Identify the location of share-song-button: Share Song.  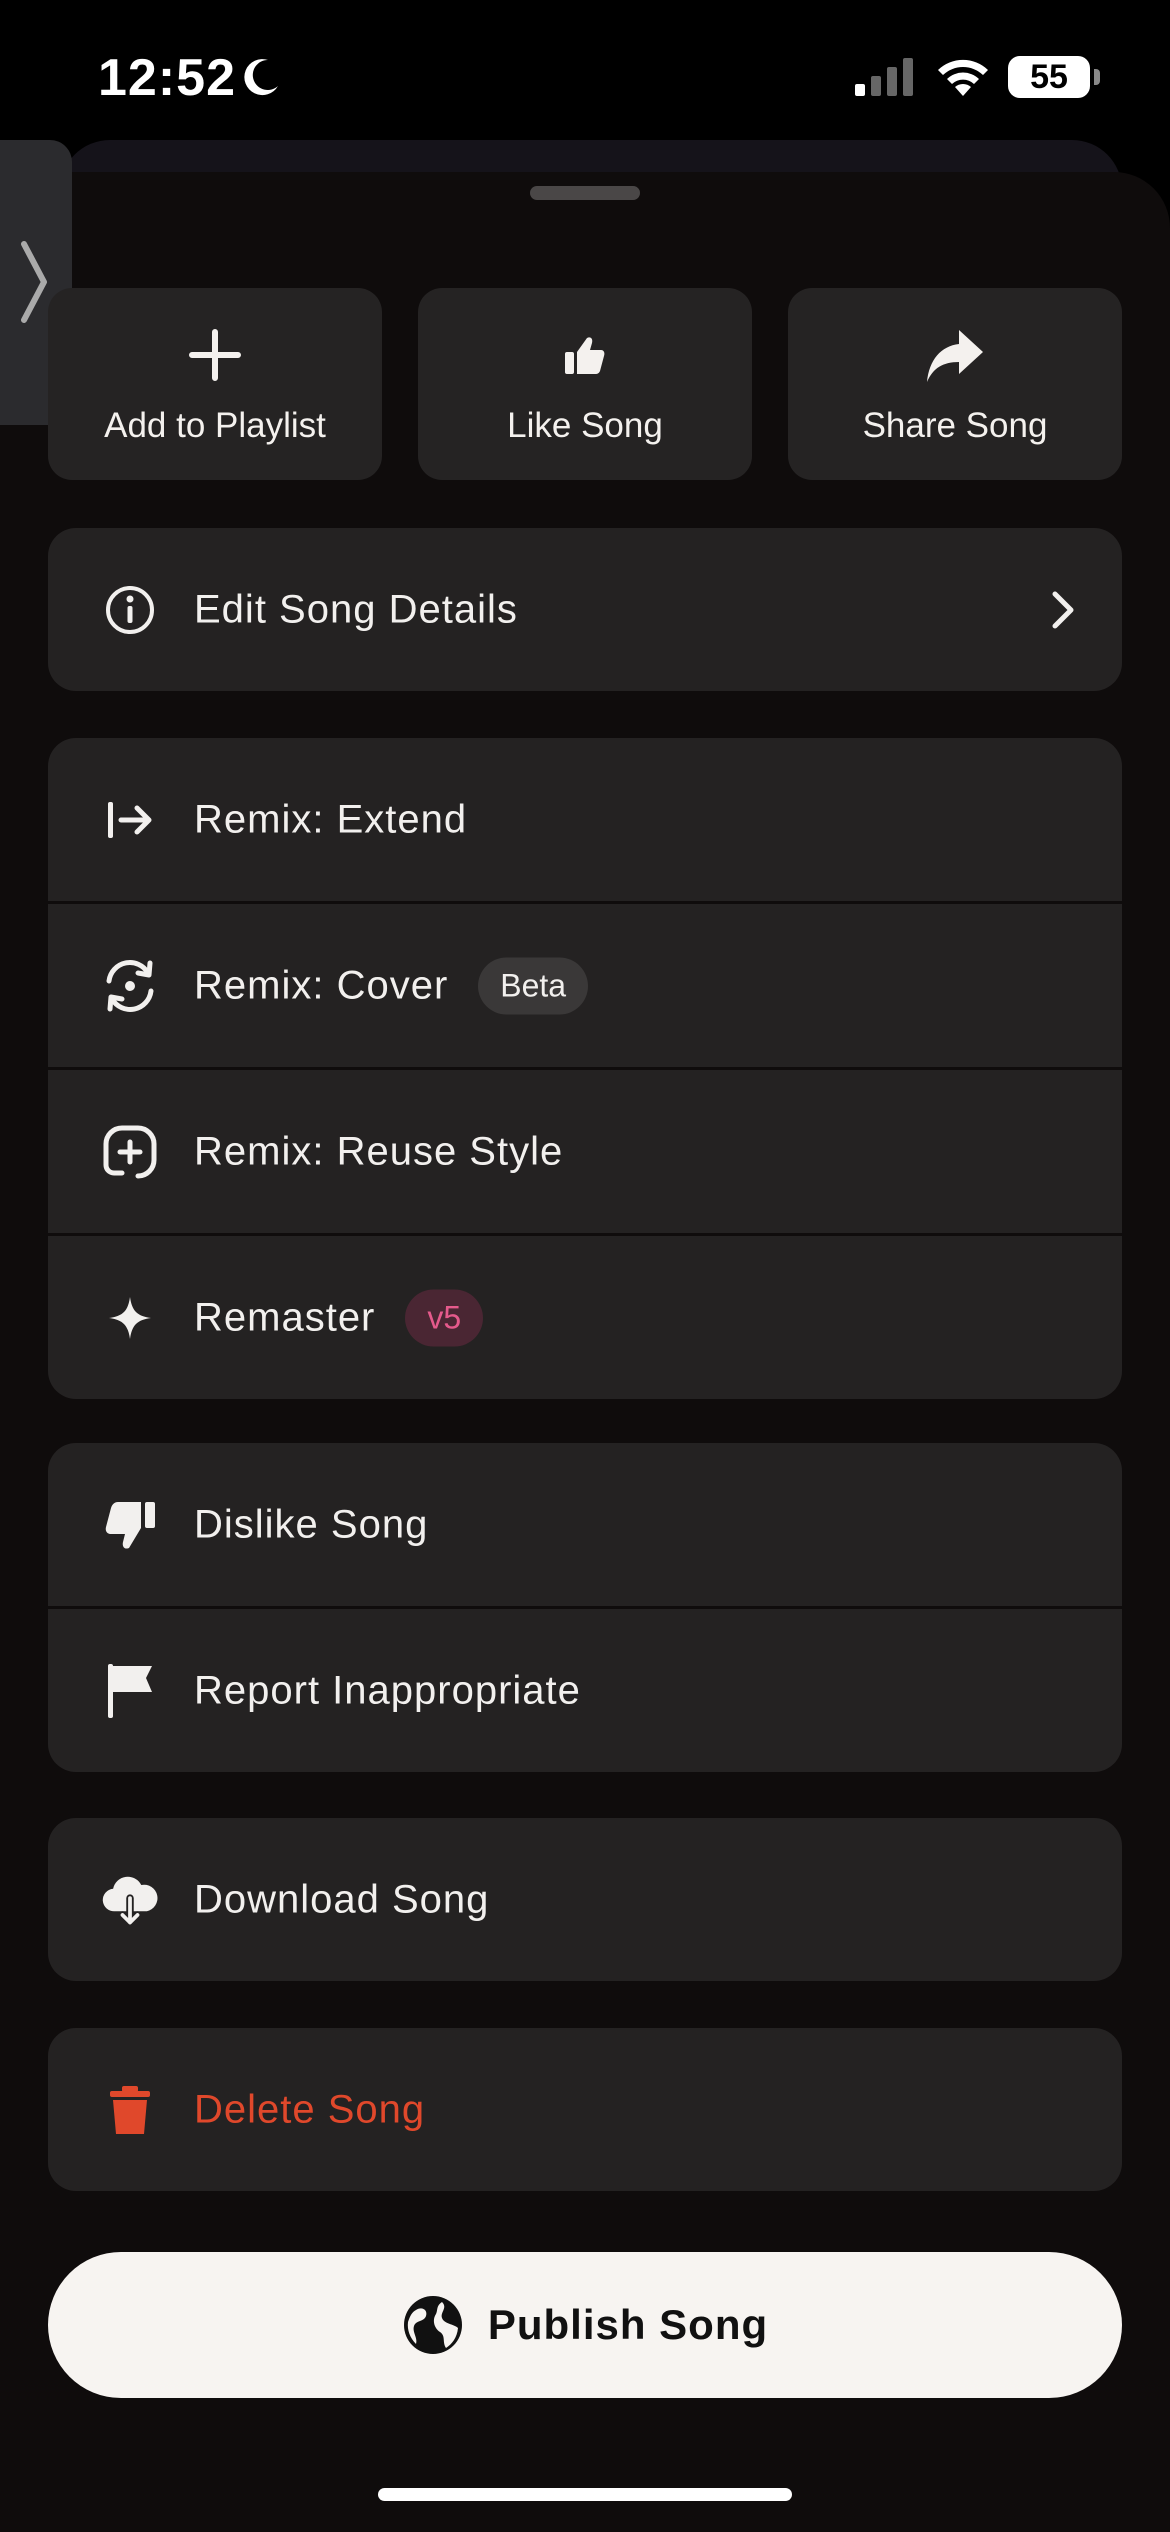
(955, 384).